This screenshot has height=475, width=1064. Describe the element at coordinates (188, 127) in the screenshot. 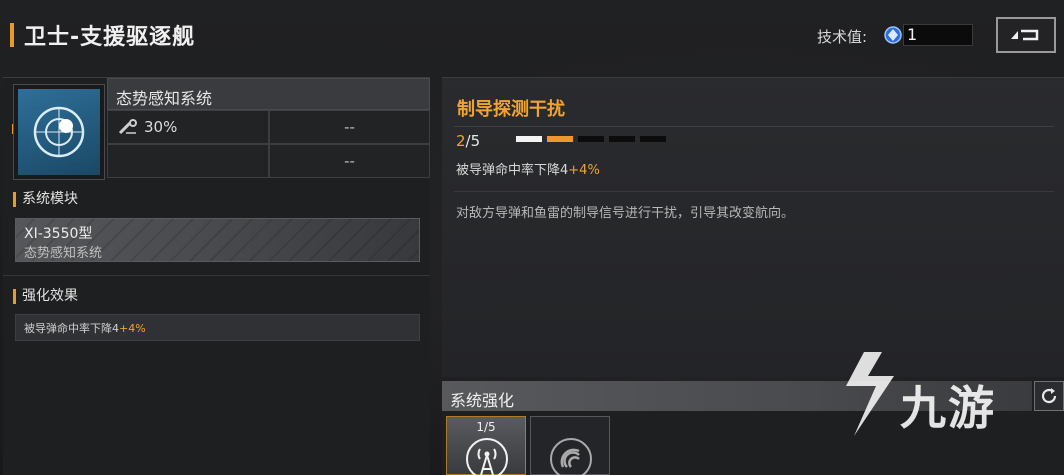

I see `module-stat-cell: 30%` at that location.